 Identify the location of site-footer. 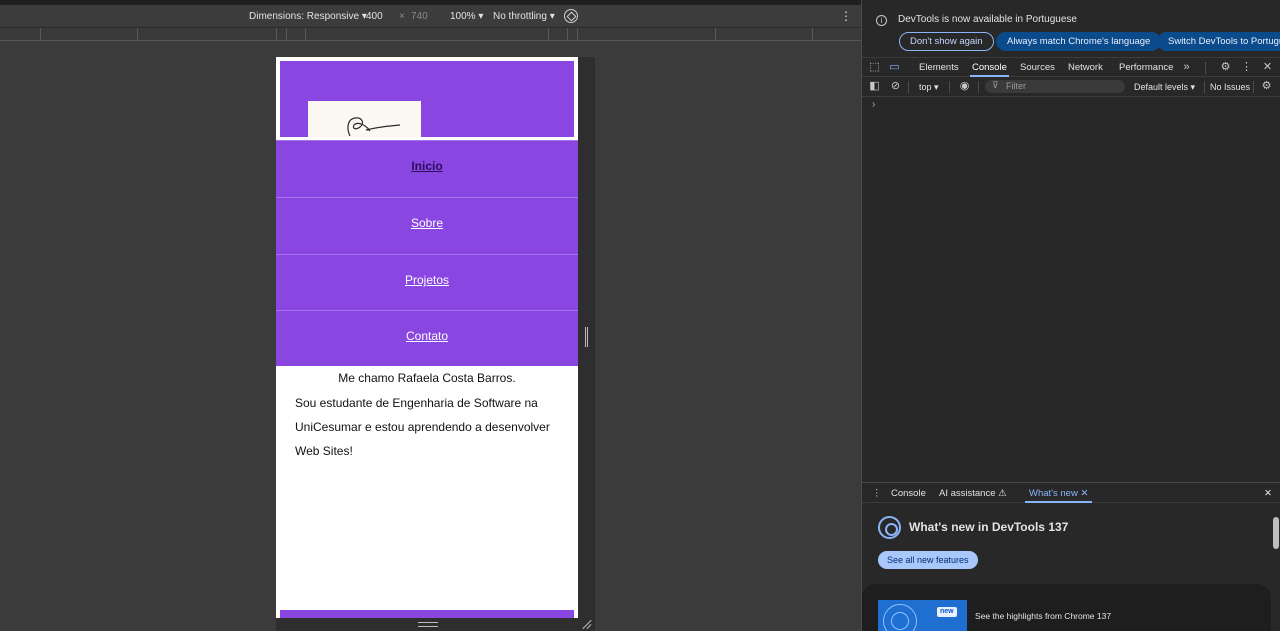
(427, 614).